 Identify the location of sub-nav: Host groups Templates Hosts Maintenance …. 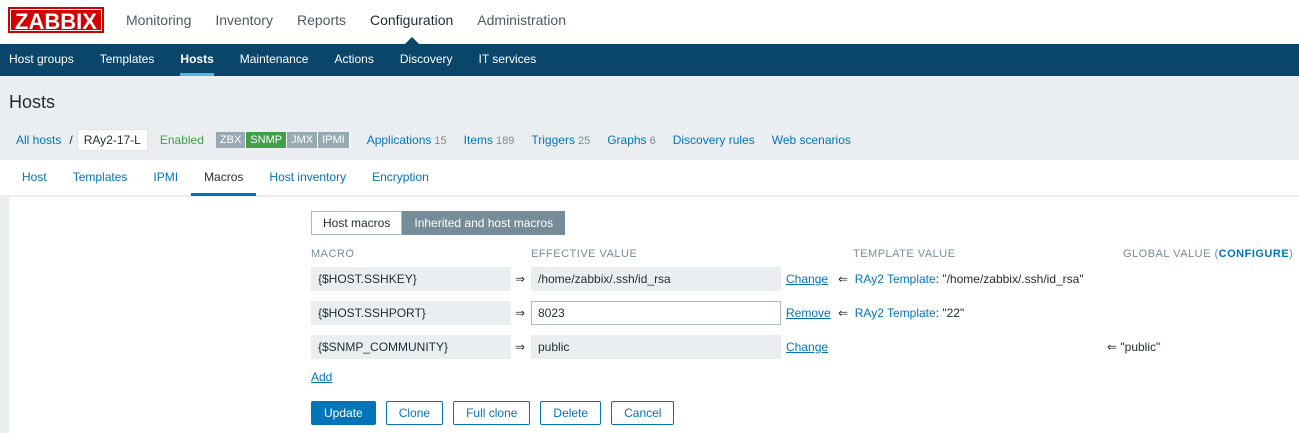
(649, 60).